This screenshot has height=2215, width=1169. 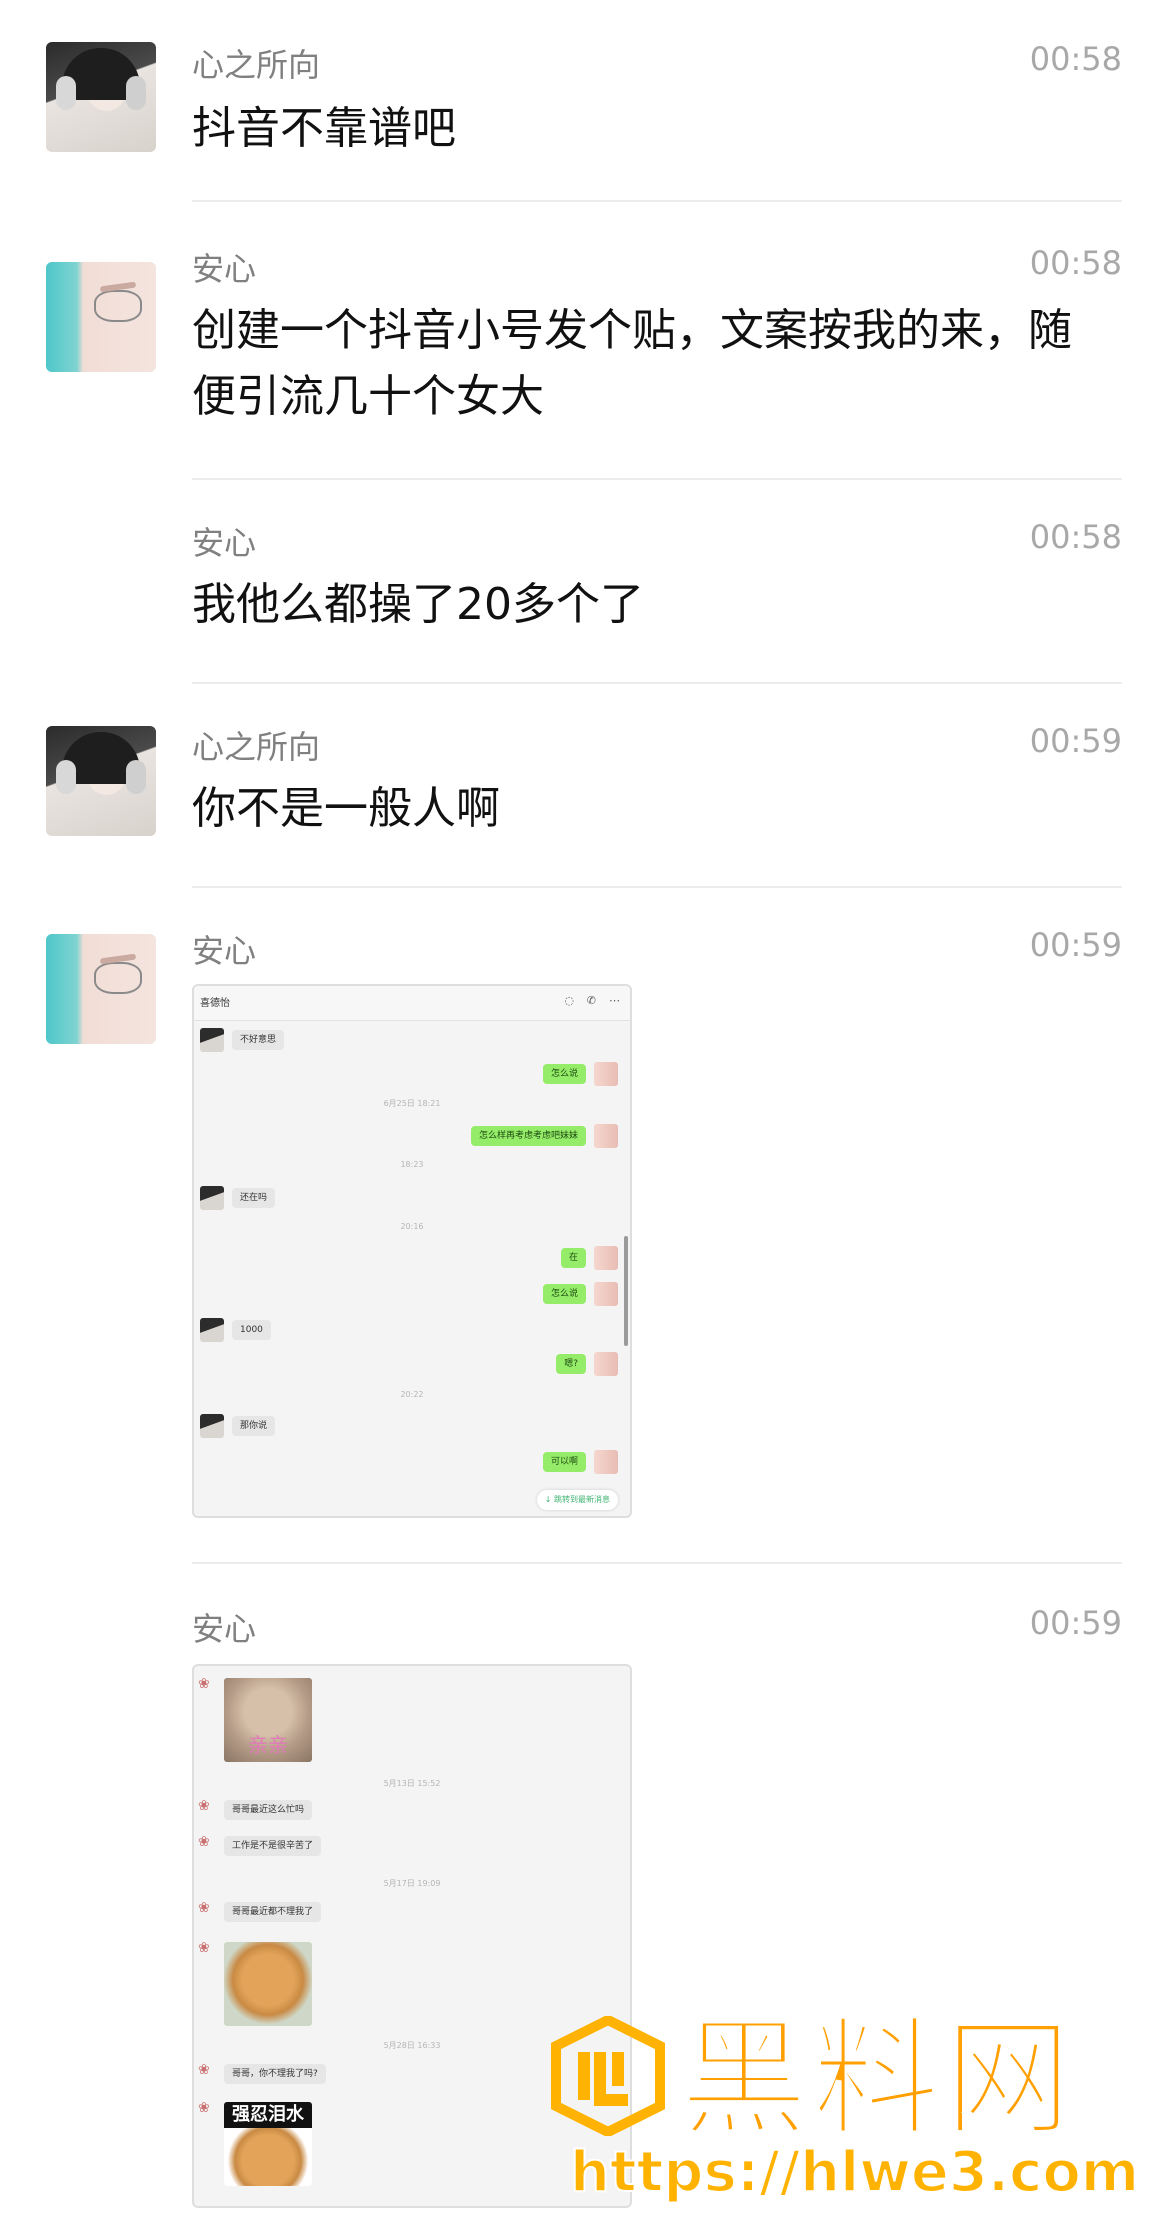 What do you see at coordinates (412, 1199) in the screenshot?
I see `screenshot-row: 还在吗` at bounding box center [412, 1199].